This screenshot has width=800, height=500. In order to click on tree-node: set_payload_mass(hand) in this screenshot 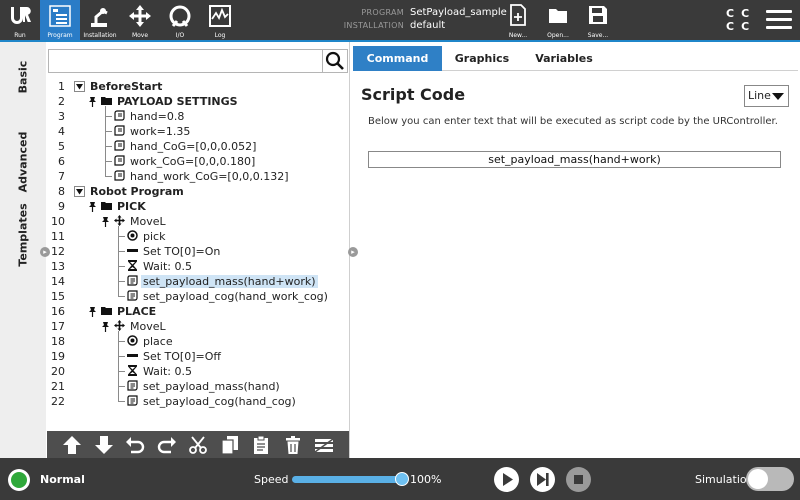, I will do `click(204, 386)`.